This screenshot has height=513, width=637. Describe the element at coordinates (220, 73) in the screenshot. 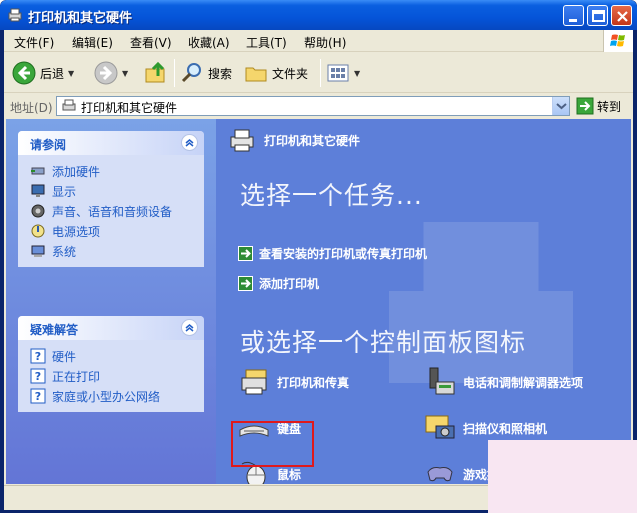

I see `search-label: 搜索` at that location.